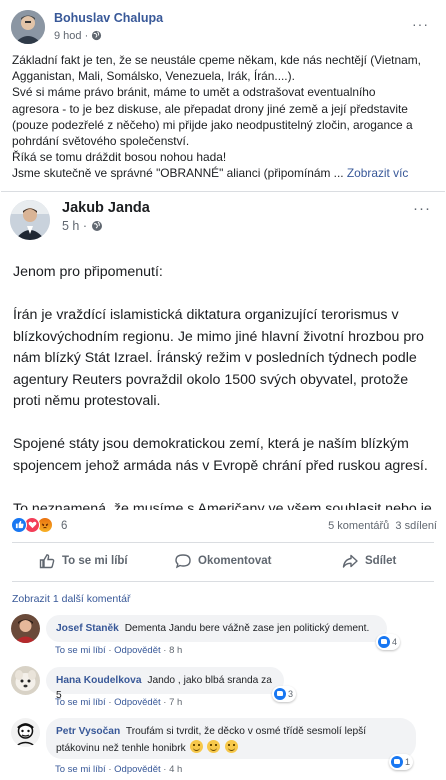 The image size is (446, 780). I want to click on share-button: Sdílet, so click(369, 561).